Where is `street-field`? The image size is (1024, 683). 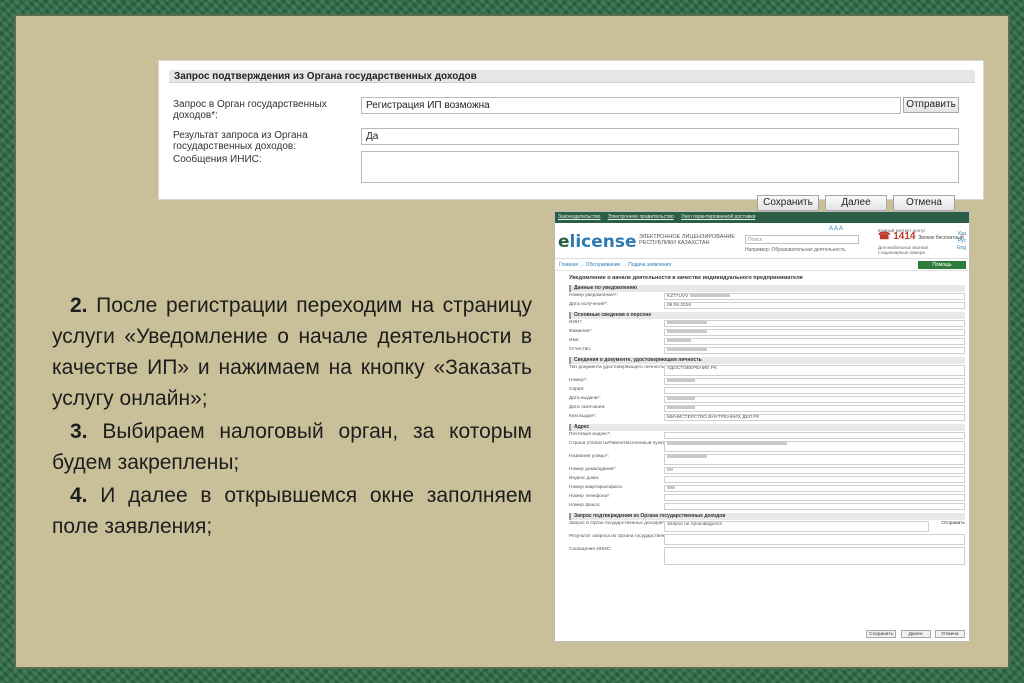 street-field is located at coordinates (814, 459).